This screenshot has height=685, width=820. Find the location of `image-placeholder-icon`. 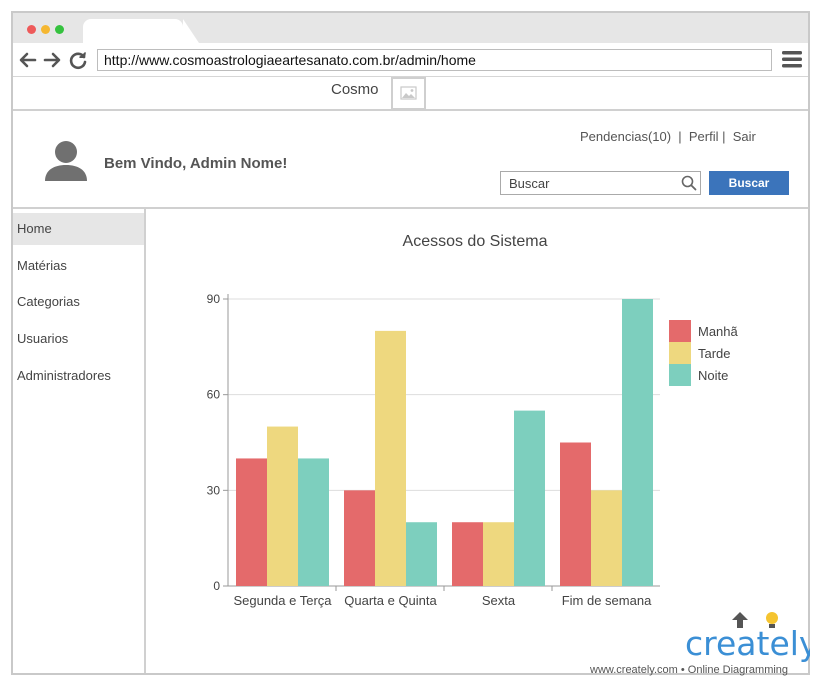

image-placeholder-icon is located at coordinates (408, 93).